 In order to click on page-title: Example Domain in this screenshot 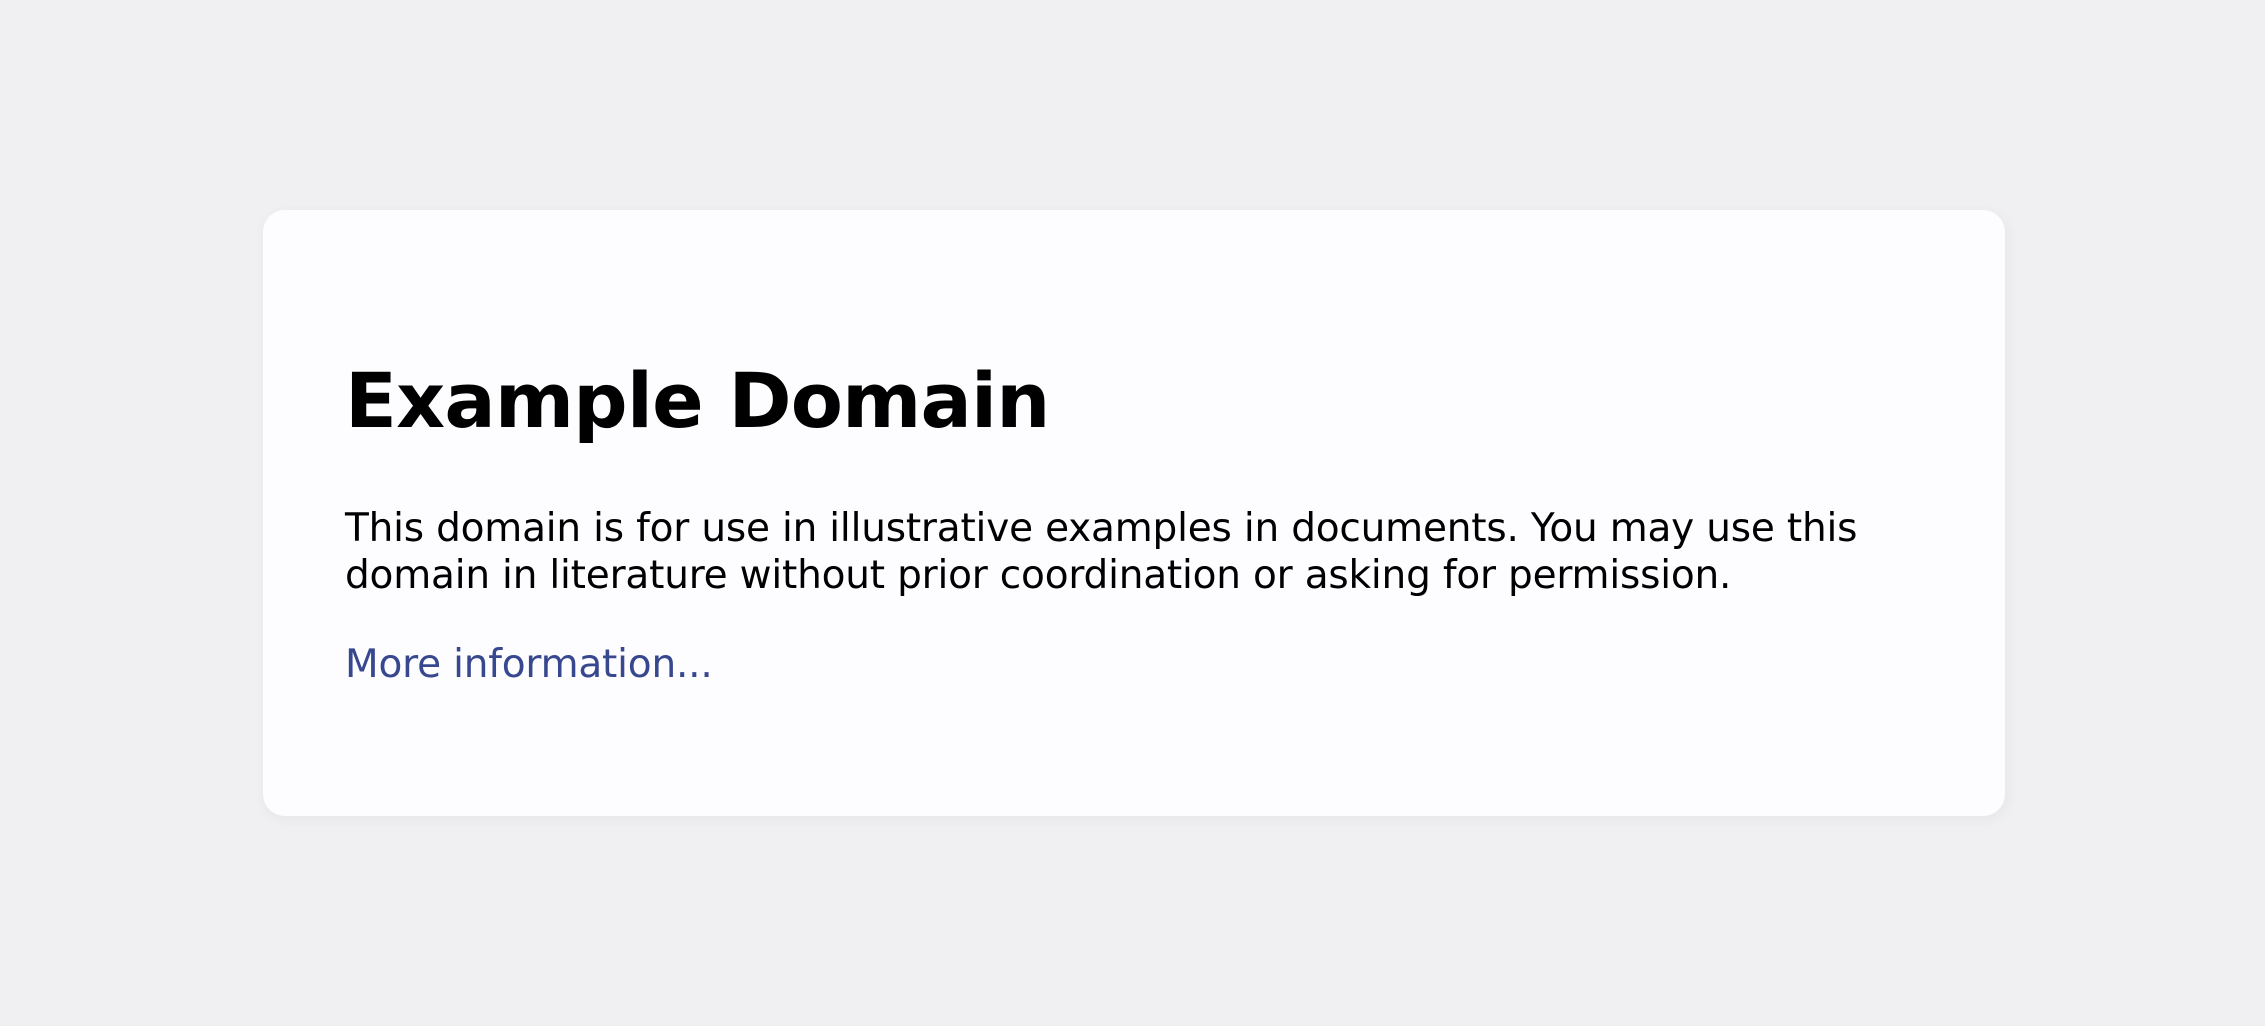, I will do `click(697, 400)`.